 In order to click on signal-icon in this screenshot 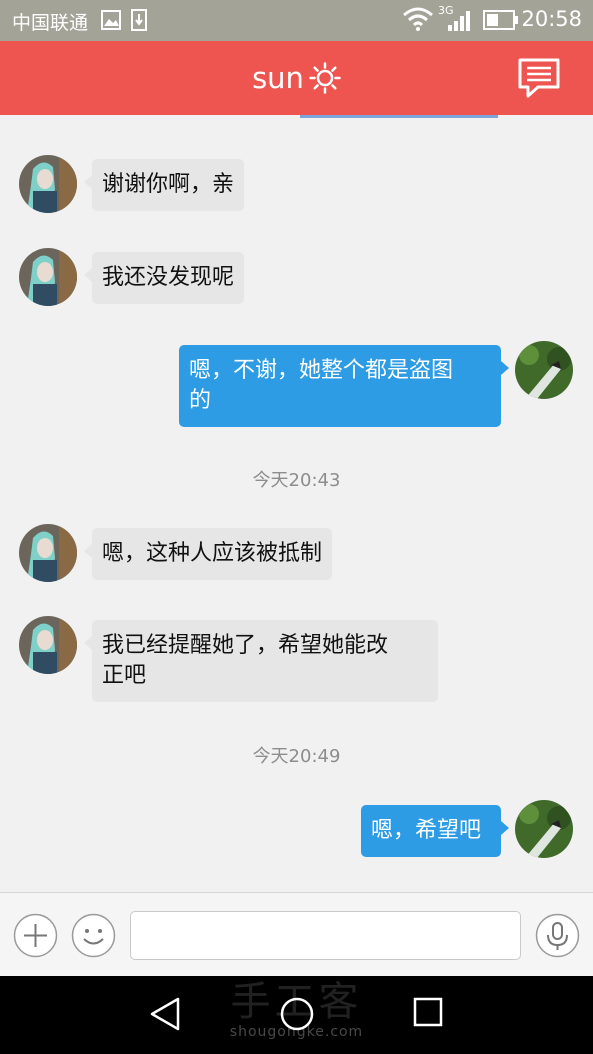, I will do `click(459, 21)`.